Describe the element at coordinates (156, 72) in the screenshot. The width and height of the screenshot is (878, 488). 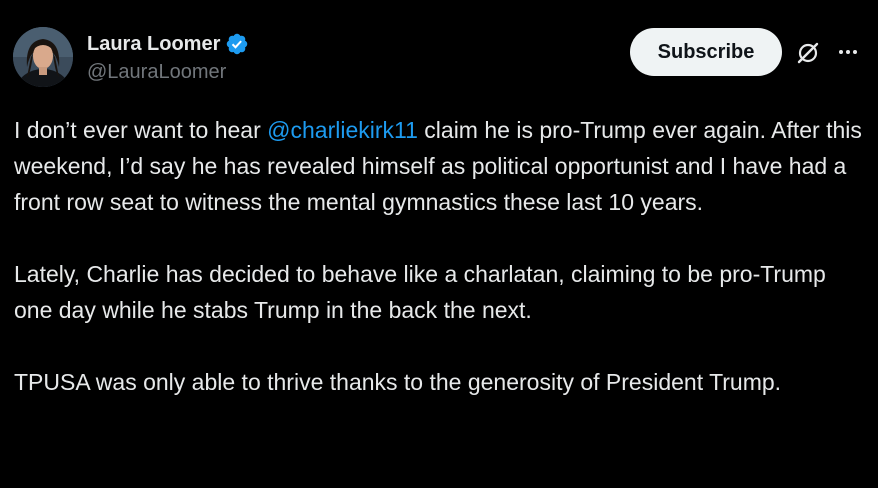
I see `author-handle: @LauraLoomer` at that location.